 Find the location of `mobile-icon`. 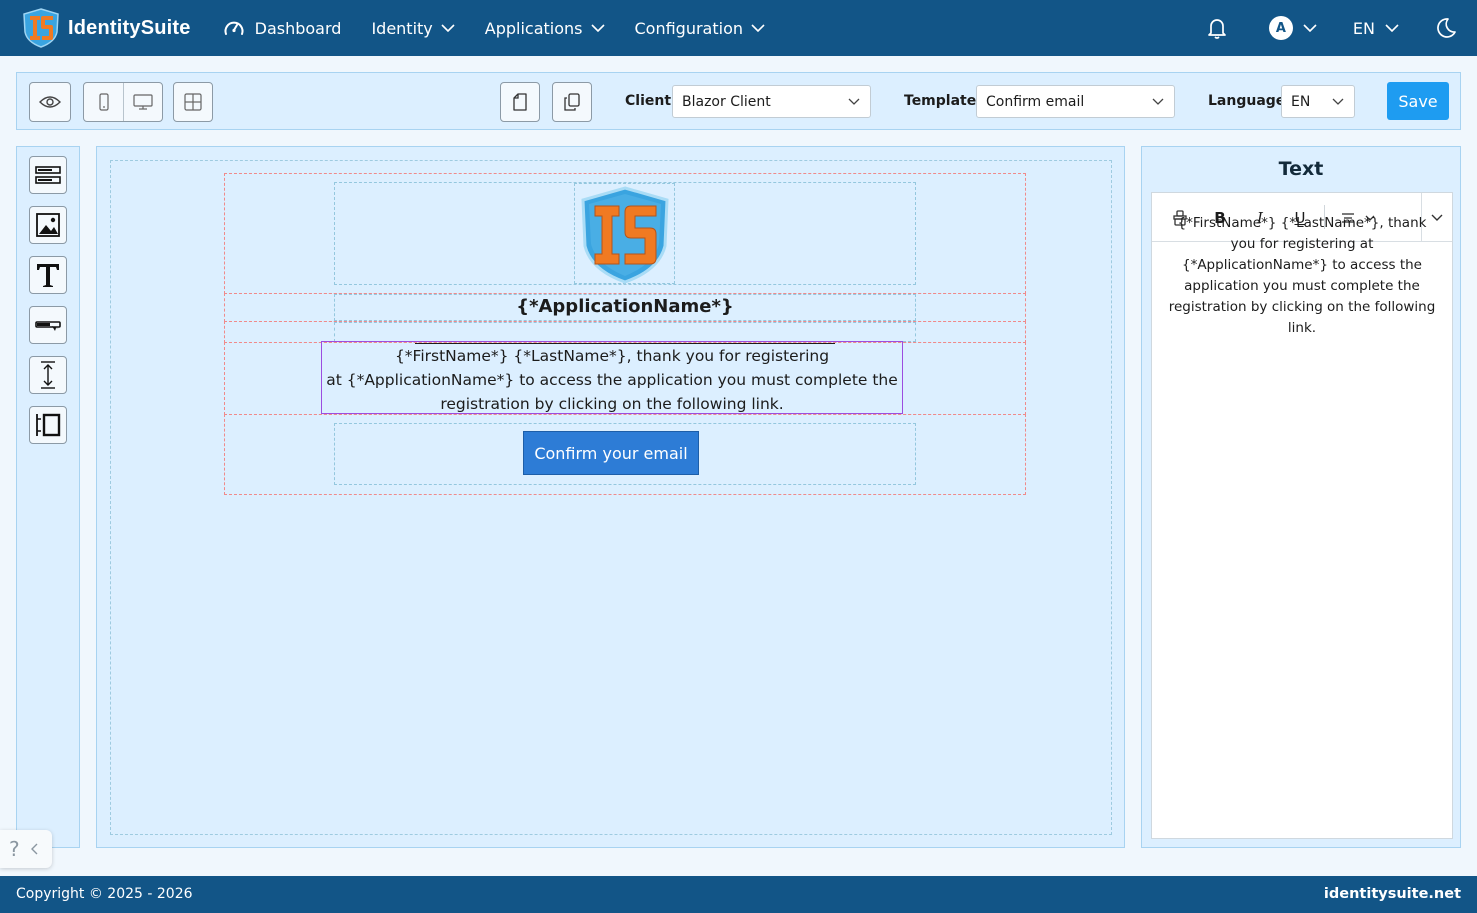

mobile-icon is located at coordinates (103, 102).